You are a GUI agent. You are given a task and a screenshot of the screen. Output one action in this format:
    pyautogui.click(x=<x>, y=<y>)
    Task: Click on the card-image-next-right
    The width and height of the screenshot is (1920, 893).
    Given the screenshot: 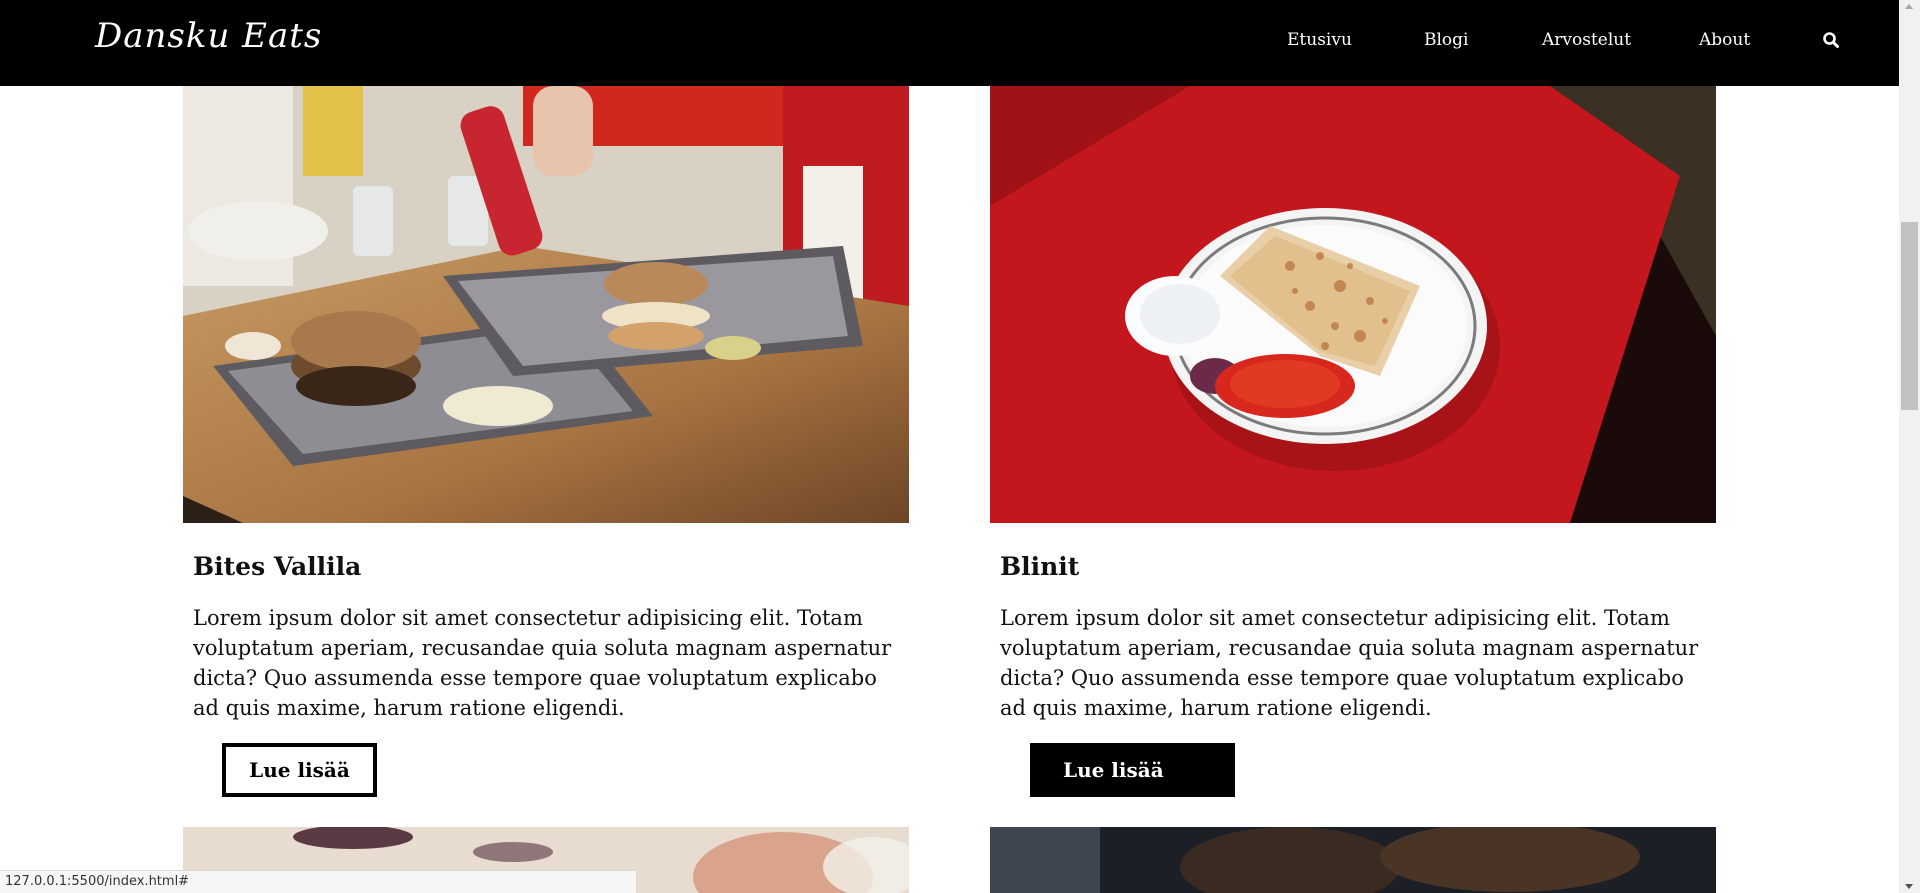 What is the action you would take?
    pyautogui.click(x=1353, y=860)
    